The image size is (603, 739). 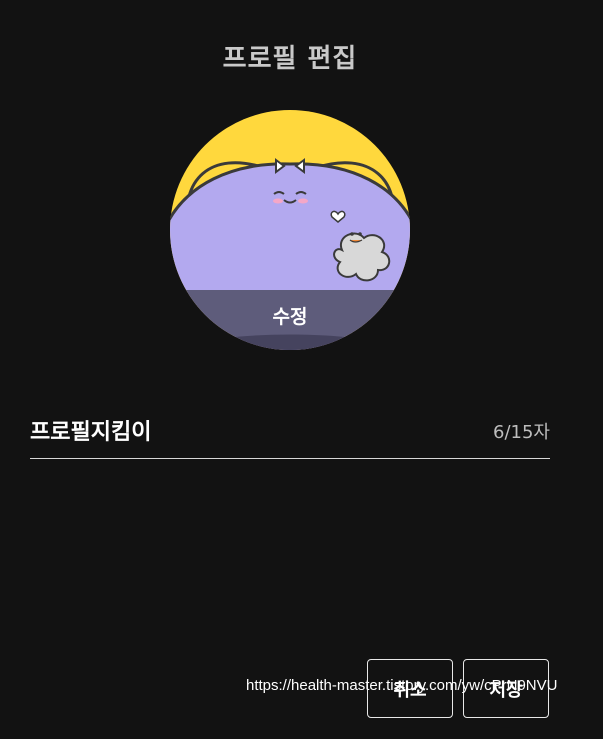 What do you see at coordinates (290, 317) in the screenshot?
I see `avatar-edit-label: 수정` at bounding box center [290, 317].